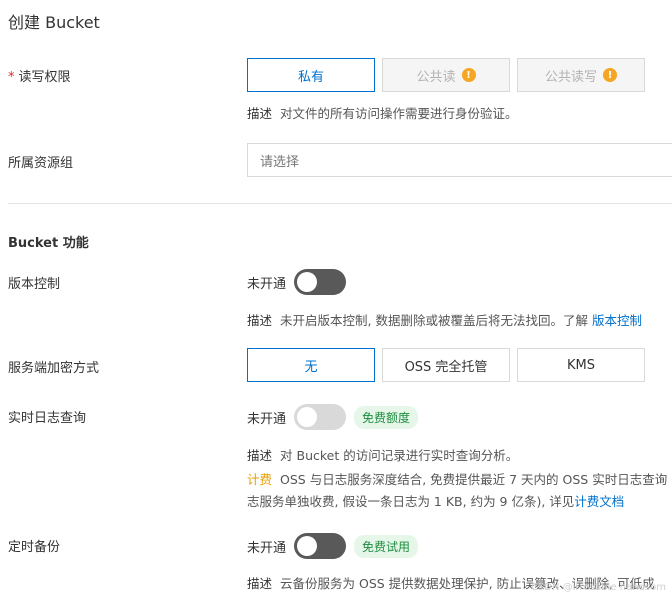 The width and height of the screenshot is (672, 599). What do you see at coordinates (436, 501) in the screenshot?
I see `realtime-log-fee-line2: 志服务单独收费, 假设一条日志为 1 KB, 约为 9 亿条), 详见计费文档` at bounding box center [436, 501].